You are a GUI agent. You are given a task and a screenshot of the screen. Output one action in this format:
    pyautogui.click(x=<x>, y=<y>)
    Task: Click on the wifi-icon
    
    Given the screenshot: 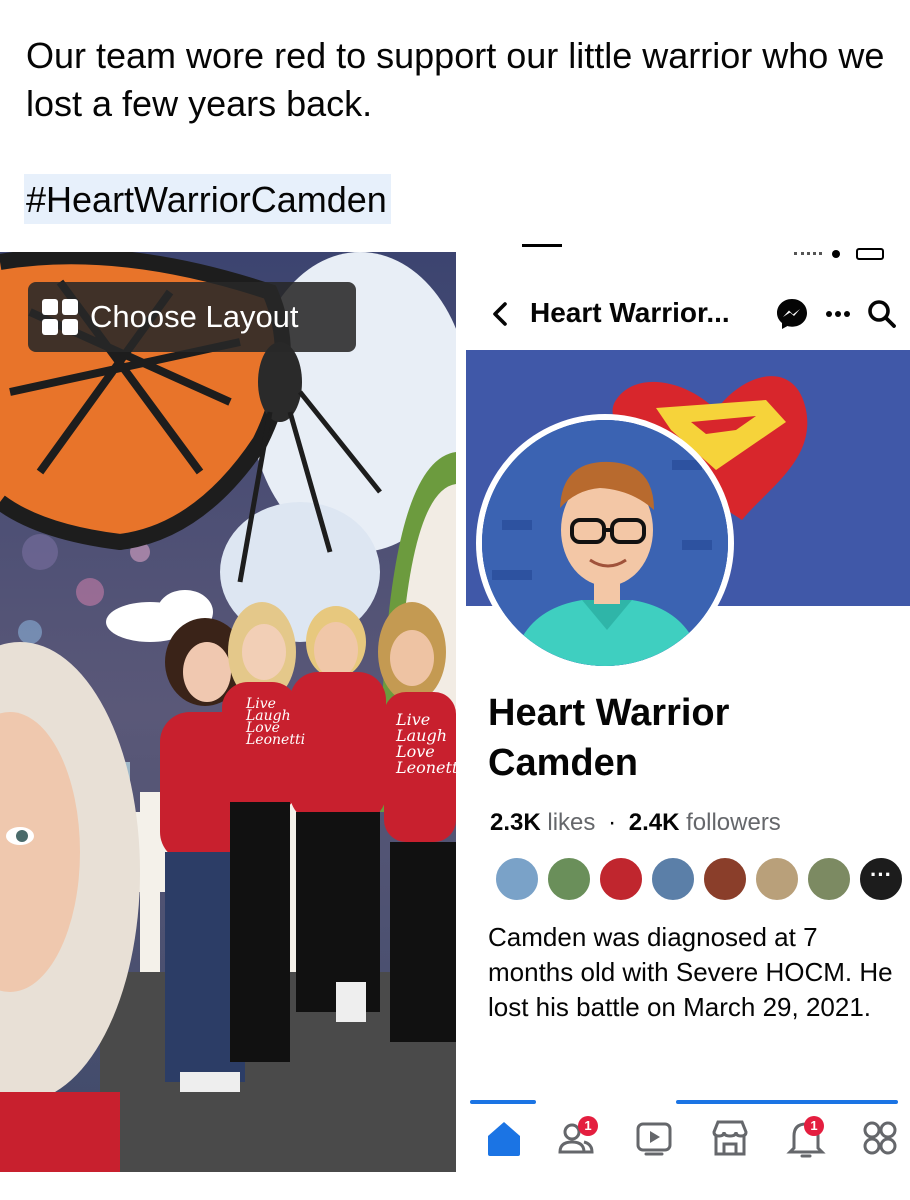 What is the action you would take?
    pyautogui.click(x=836, y=254)
    